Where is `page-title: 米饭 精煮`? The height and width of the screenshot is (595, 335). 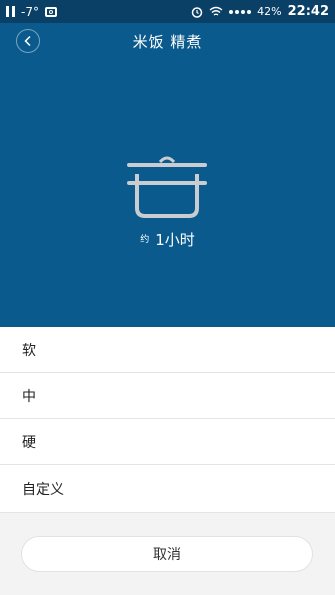 page-title: 米饭 精煮 is located at coordinates (167, 42).